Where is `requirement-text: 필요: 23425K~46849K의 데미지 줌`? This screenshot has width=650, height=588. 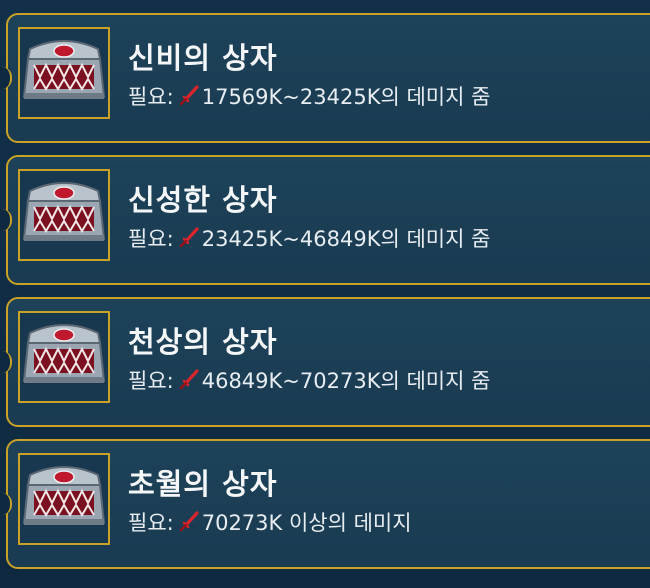
requirement-text: 필요: 23425K~46849K의 데미지 줌 is located at coordinates (309, 238).